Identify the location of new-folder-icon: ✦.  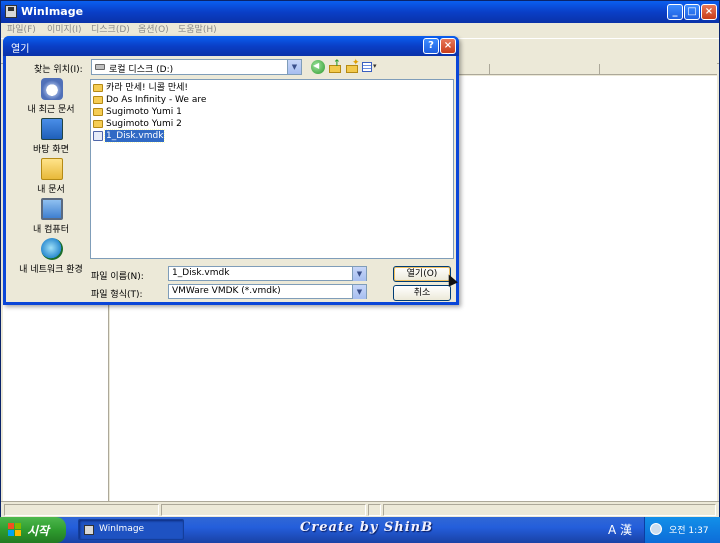
(352, 66).